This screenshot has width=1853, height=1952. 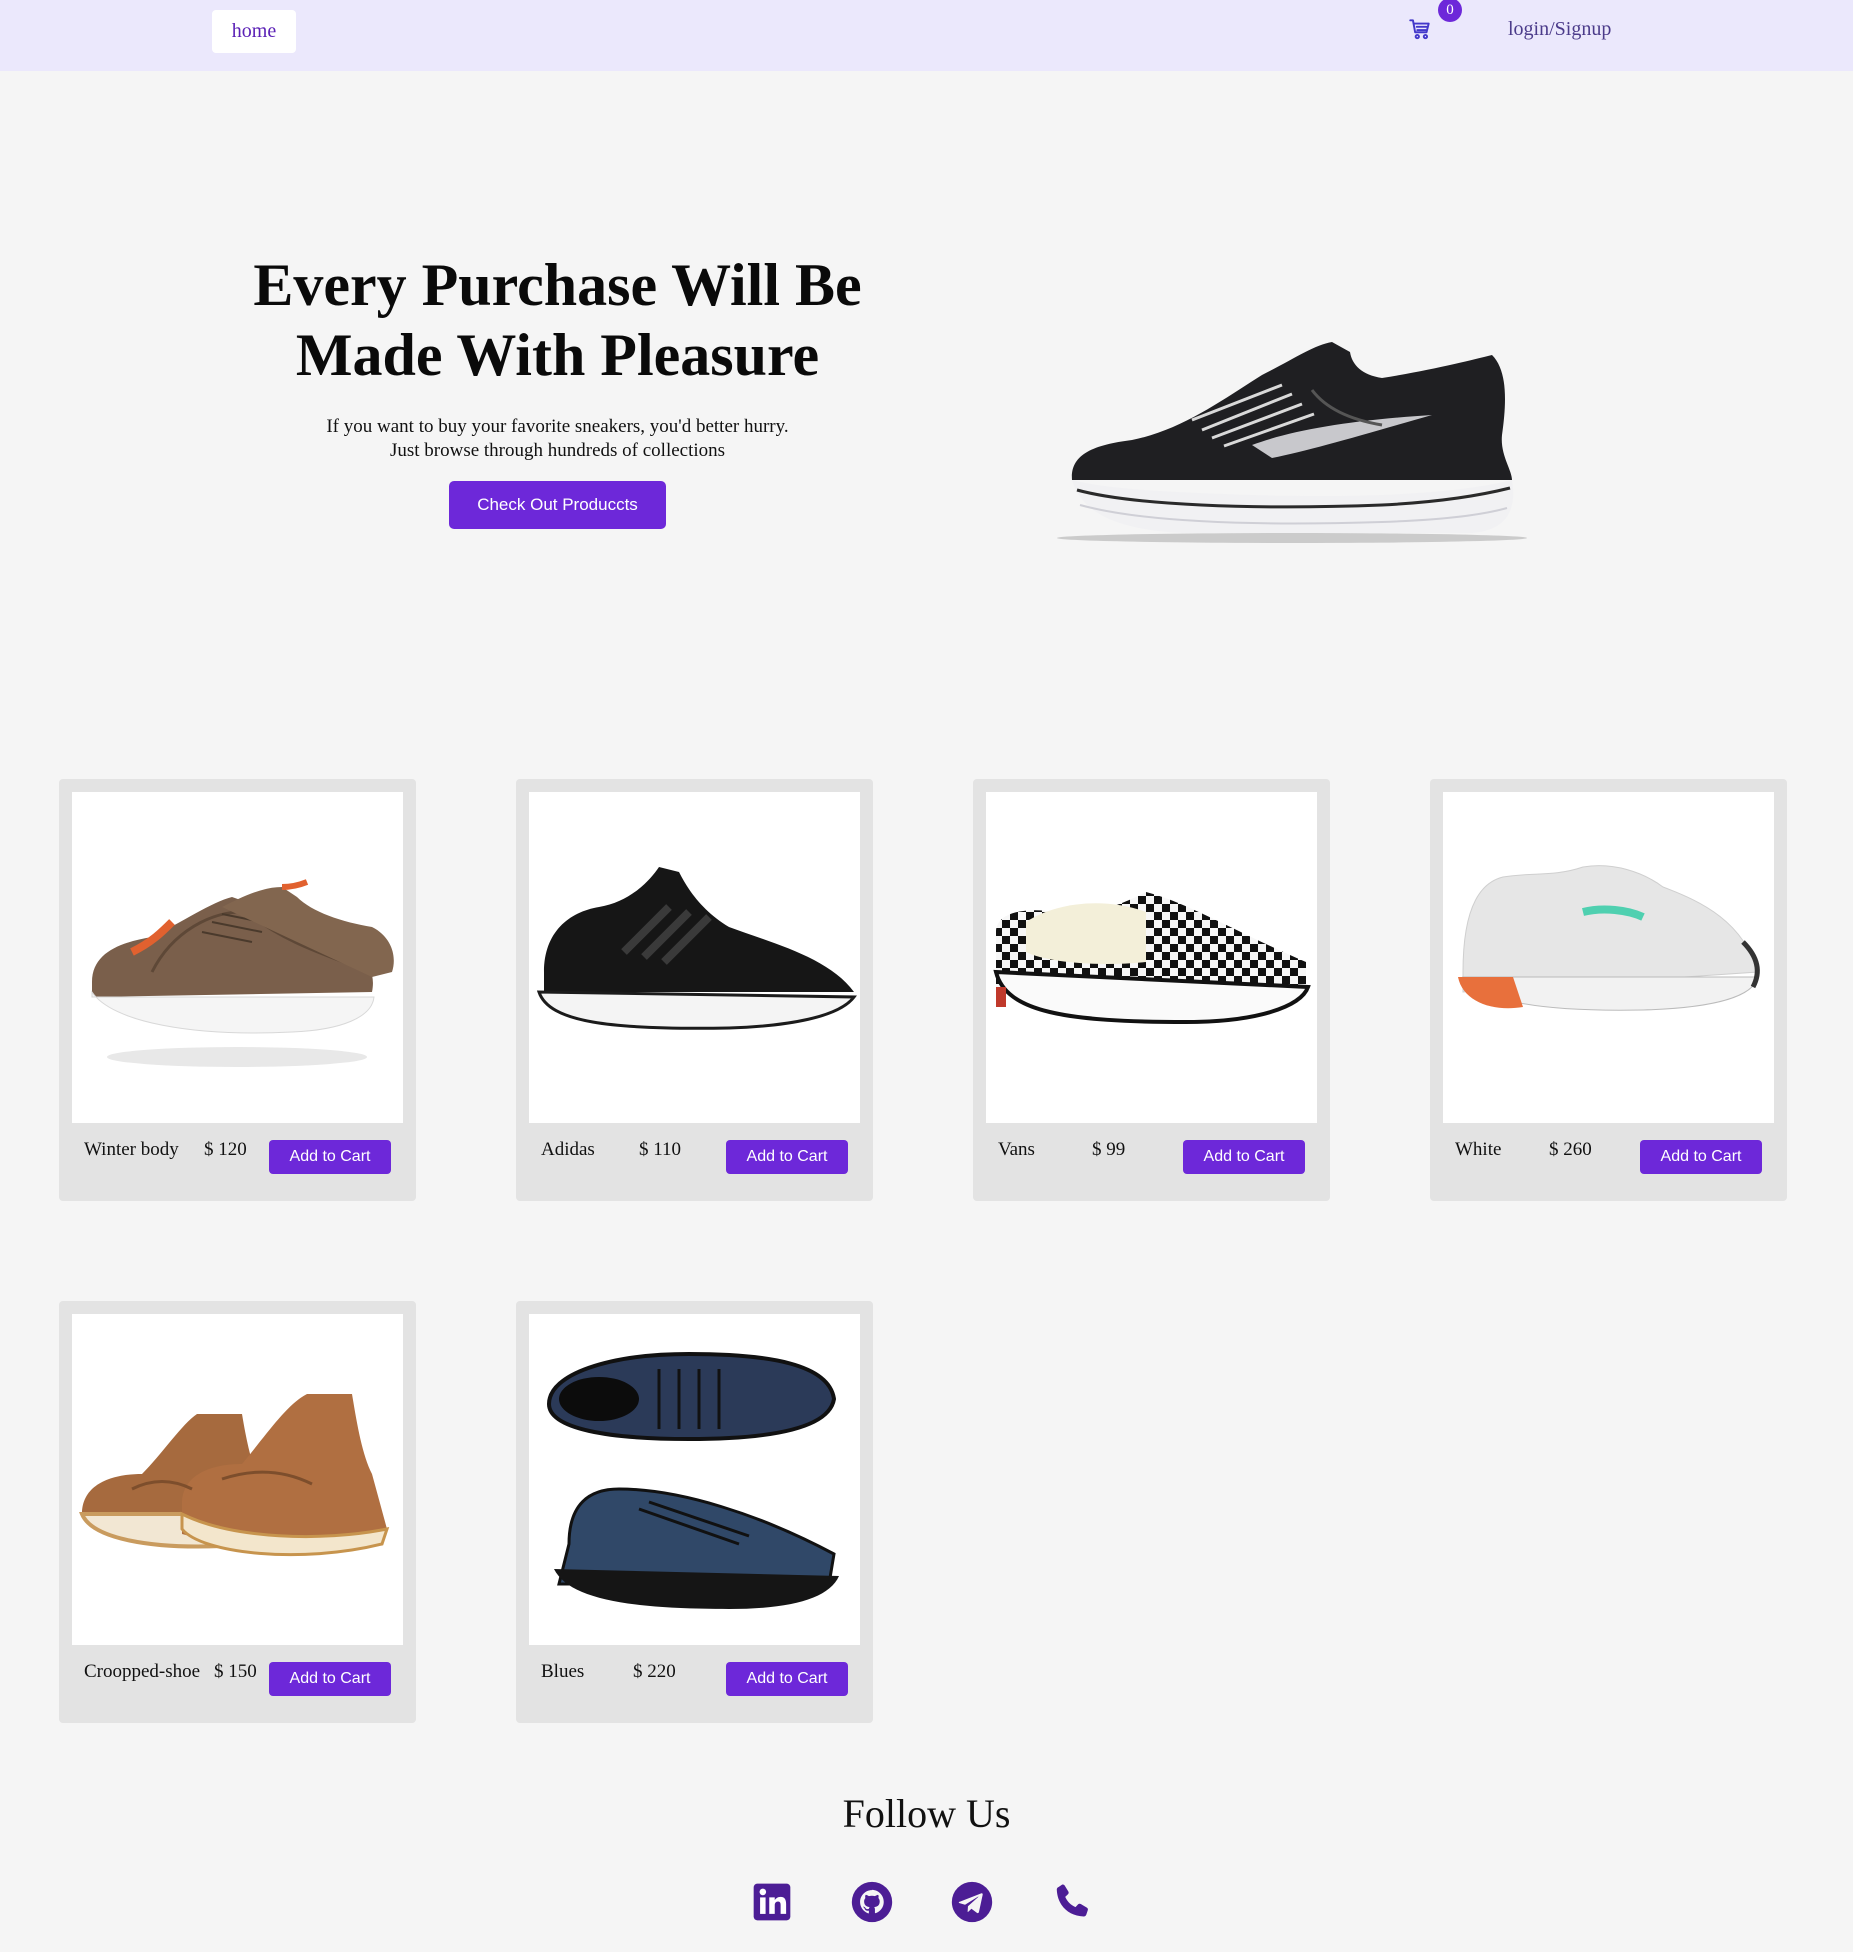 What do you see at coordinates (557, 355) in the screenshot?
I see `hero-title-line-2: Made With Pleasure` at bounding box center [557, 355].